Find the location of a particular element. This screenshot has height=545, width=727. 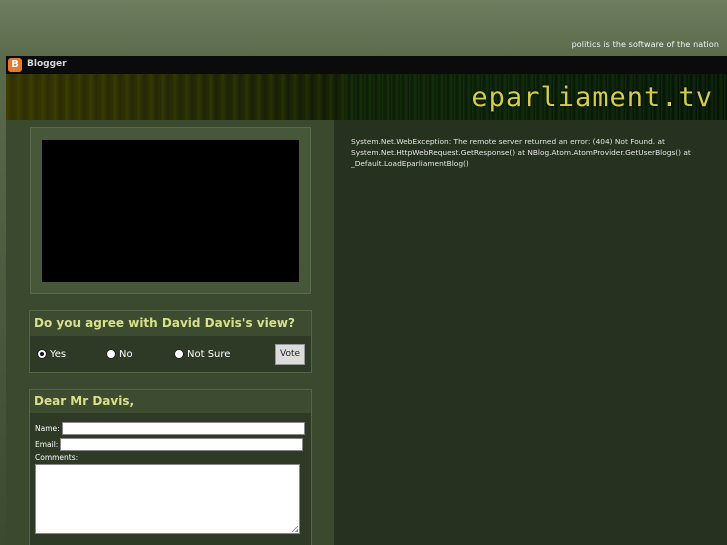

poll-option-label: Yes is located at coordinates (58, 354).